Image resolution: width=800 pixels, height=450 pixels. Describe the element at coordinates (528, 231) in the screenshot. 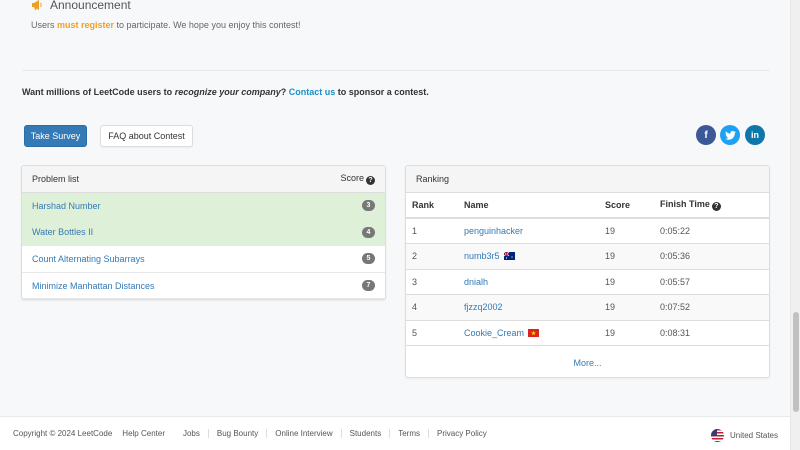

I see `name-cell: penguinhacker` at that location.